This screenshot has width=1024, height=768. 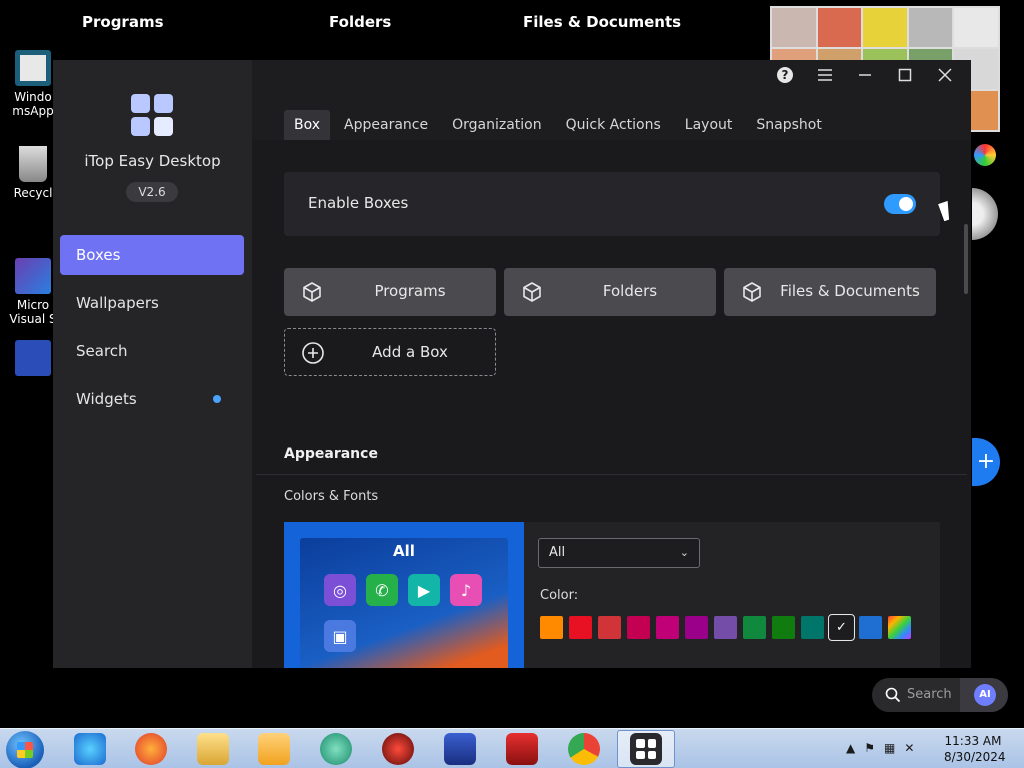 What do you see at coordinates (331, 496) in the screenshot?
I see `colors-fonts-subtitle: Colors & Fonts` at bounding box center [331, 496].